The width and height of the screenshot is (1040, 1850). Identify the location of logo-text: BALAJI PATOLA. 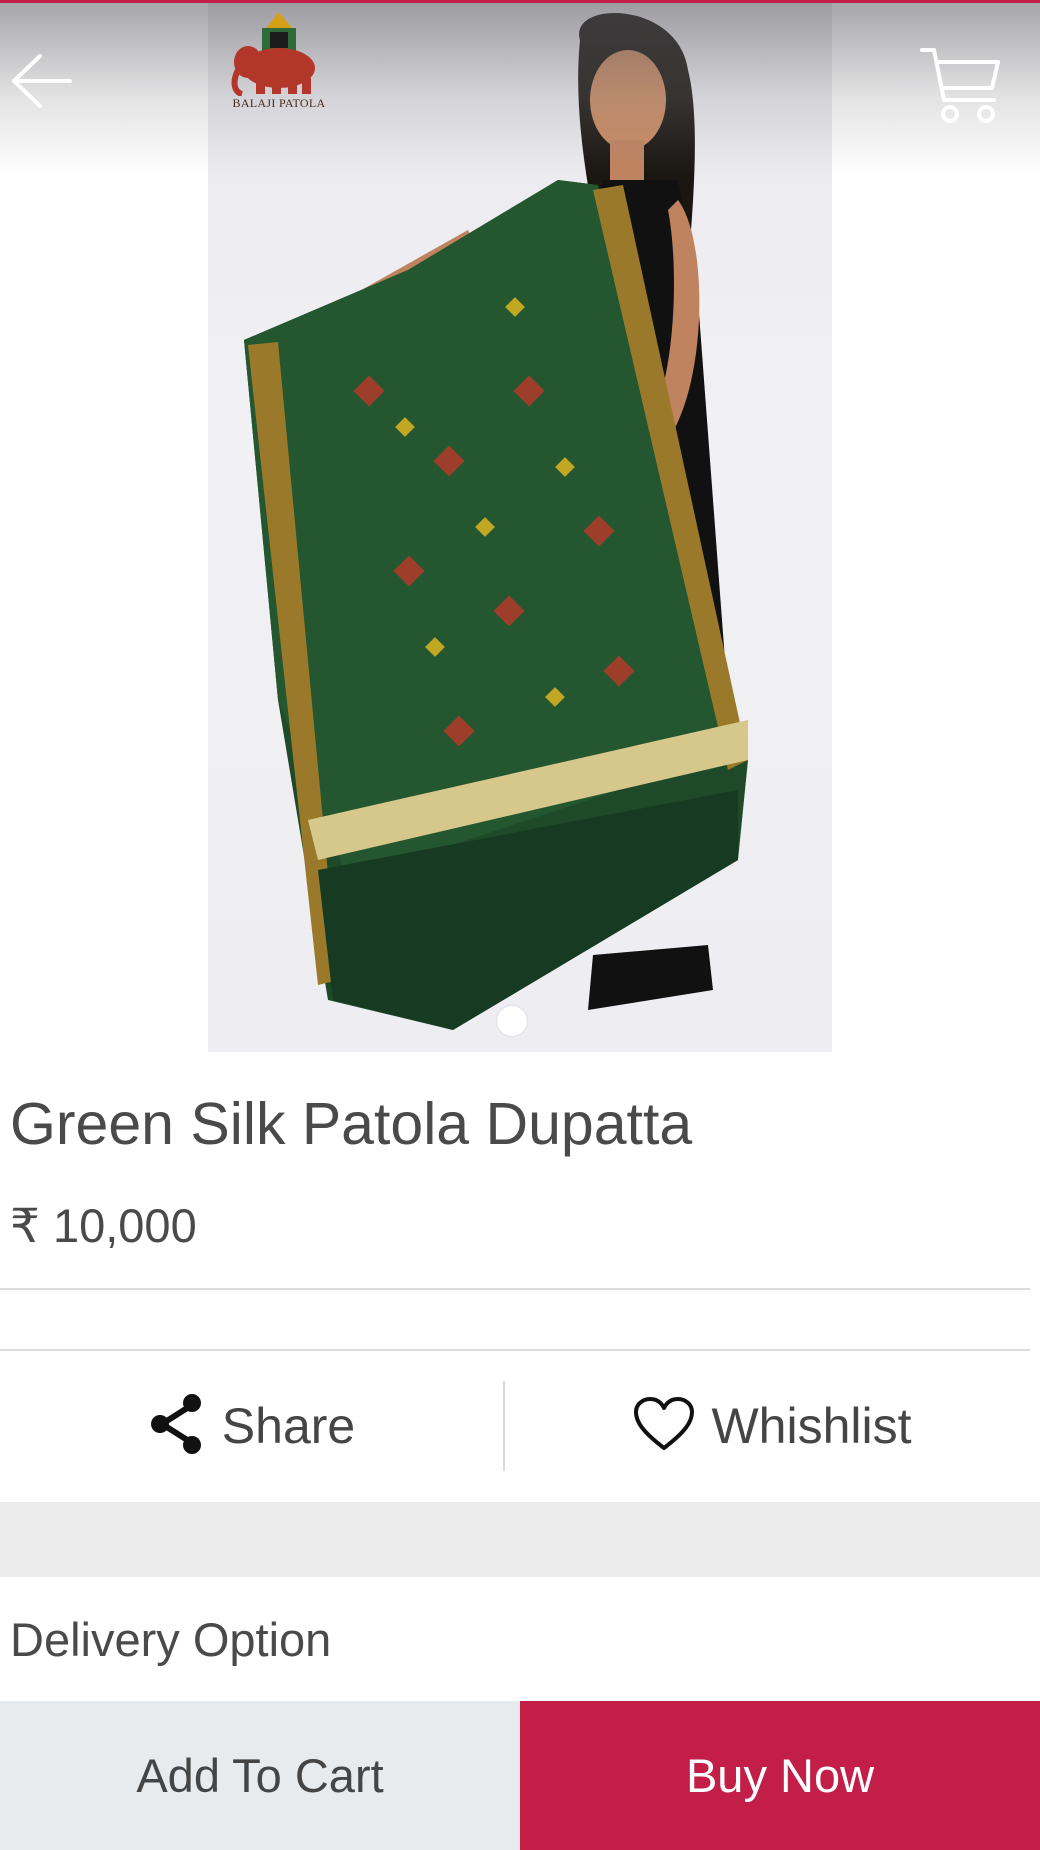
(279, 103).